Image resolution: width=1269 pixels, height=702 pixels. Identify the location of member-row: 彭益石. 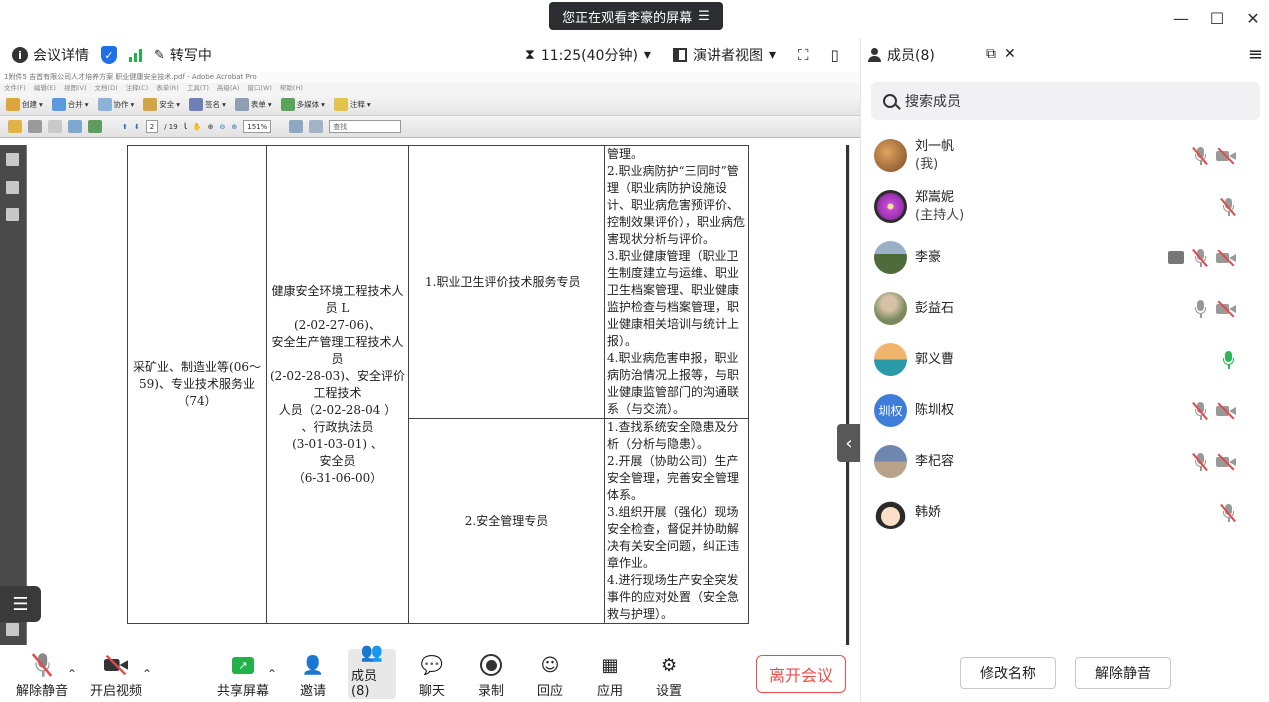
(1065, 308).